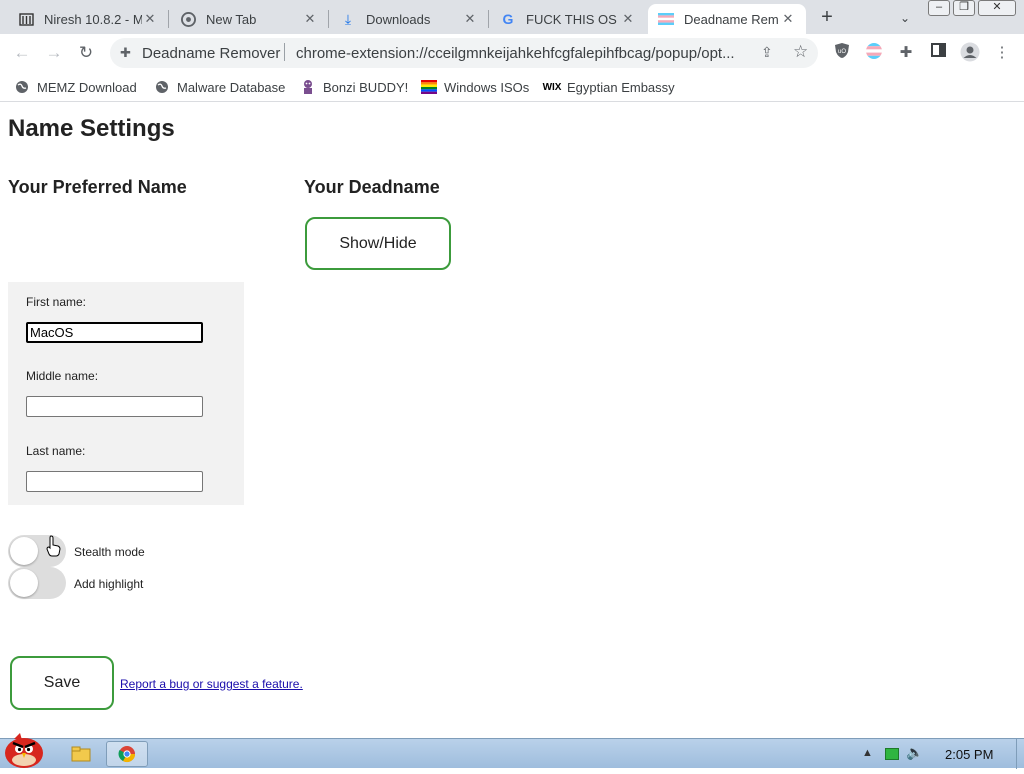 The height and width of the screenshot is (774, 1024). Describe the element at coordinates (125, 52) in the screenshot. I see `puzzle-icon: ✚` at that location.